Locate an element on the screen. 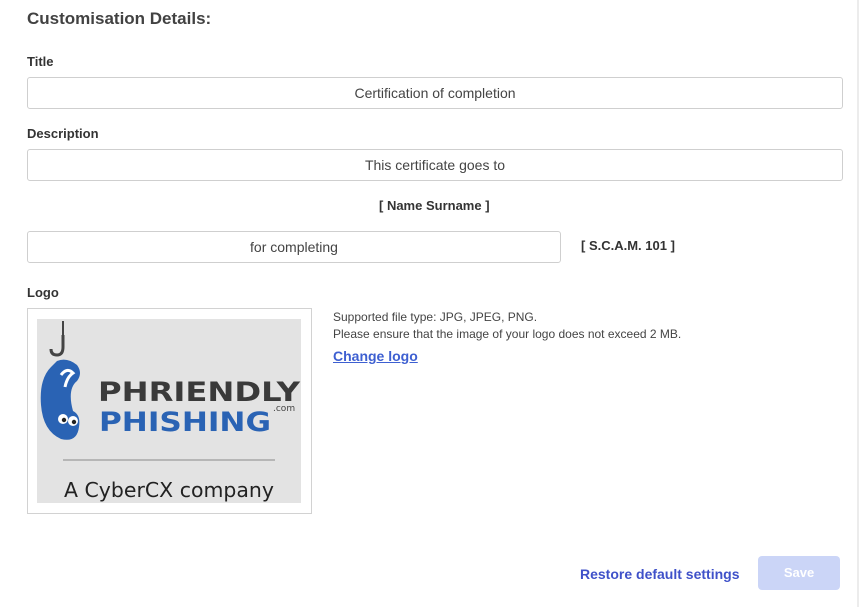  restore-defaults-link: Restore default settings is located at coordinates (659, 574).